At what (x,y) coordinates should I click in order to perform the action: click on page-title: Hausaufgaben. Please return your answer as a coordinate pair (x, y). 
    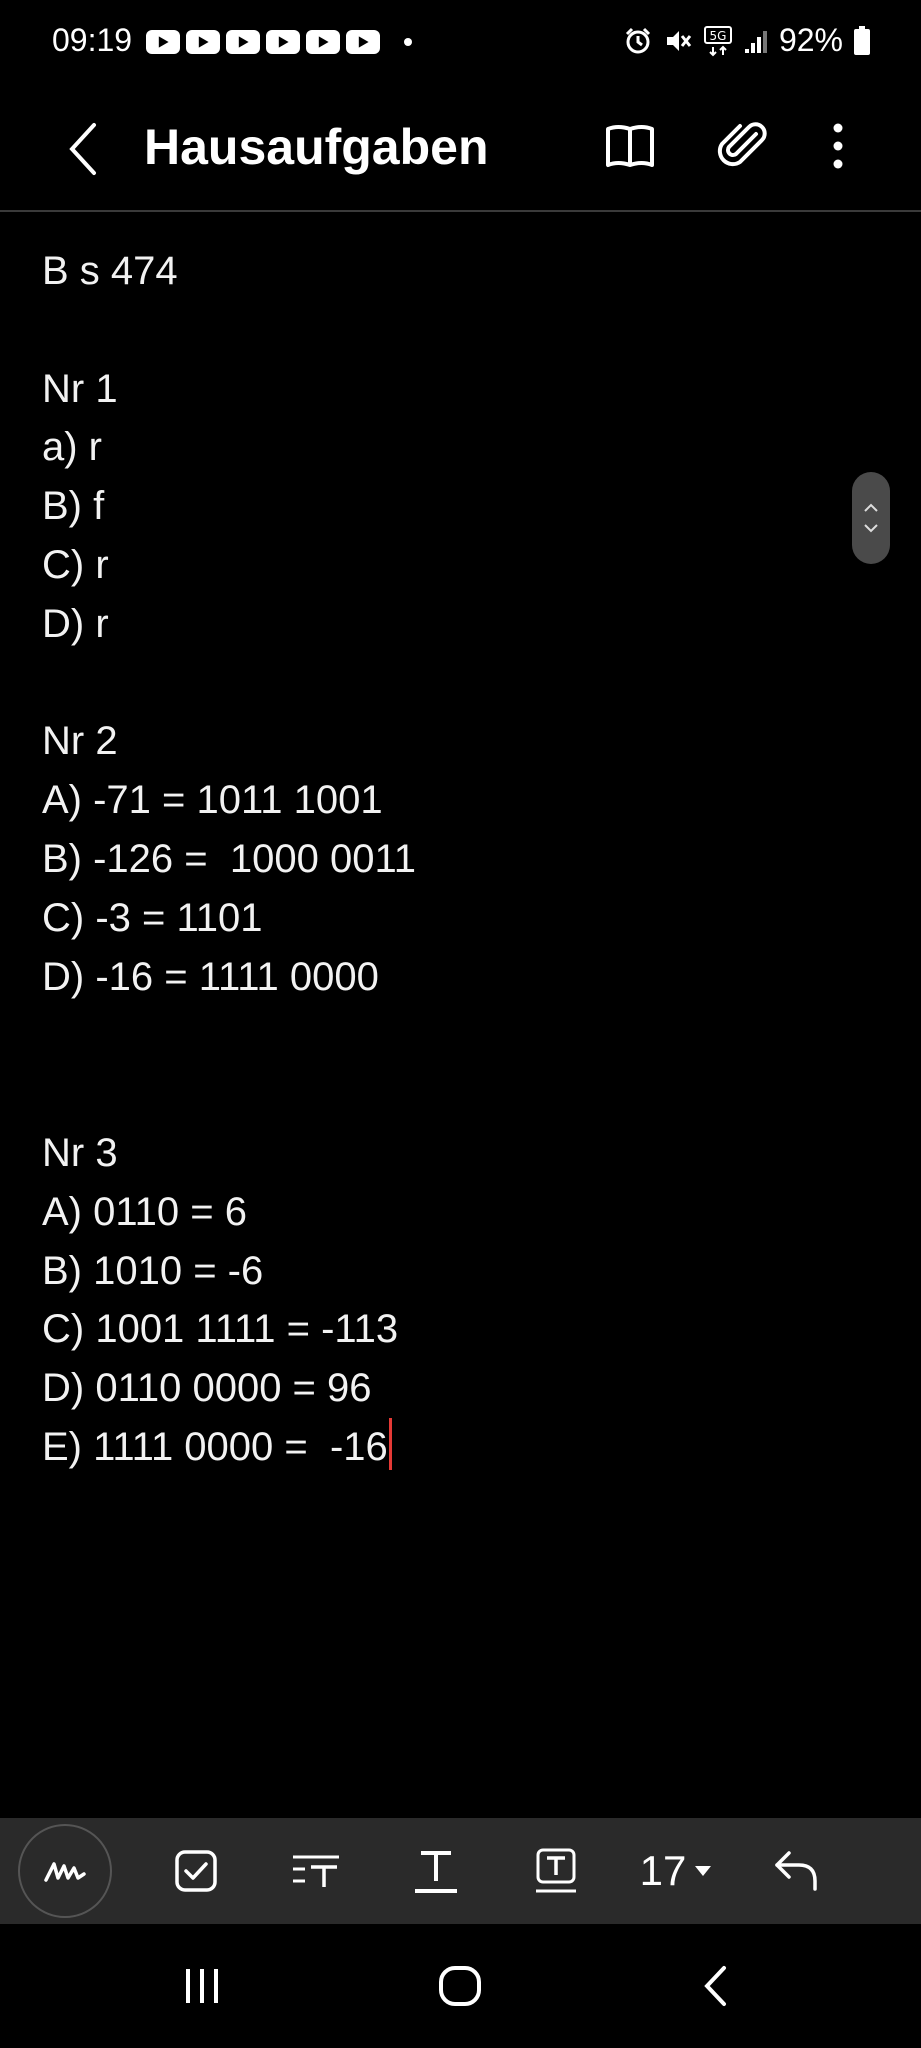
    Looking at the image, I should click on (316, 147).